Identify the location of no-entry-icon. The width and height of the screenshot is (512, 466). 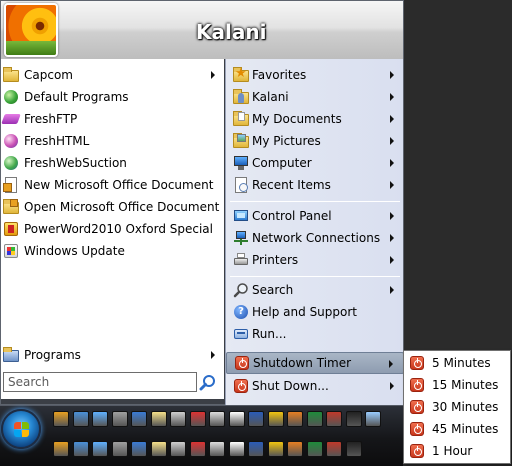
(197, 449).